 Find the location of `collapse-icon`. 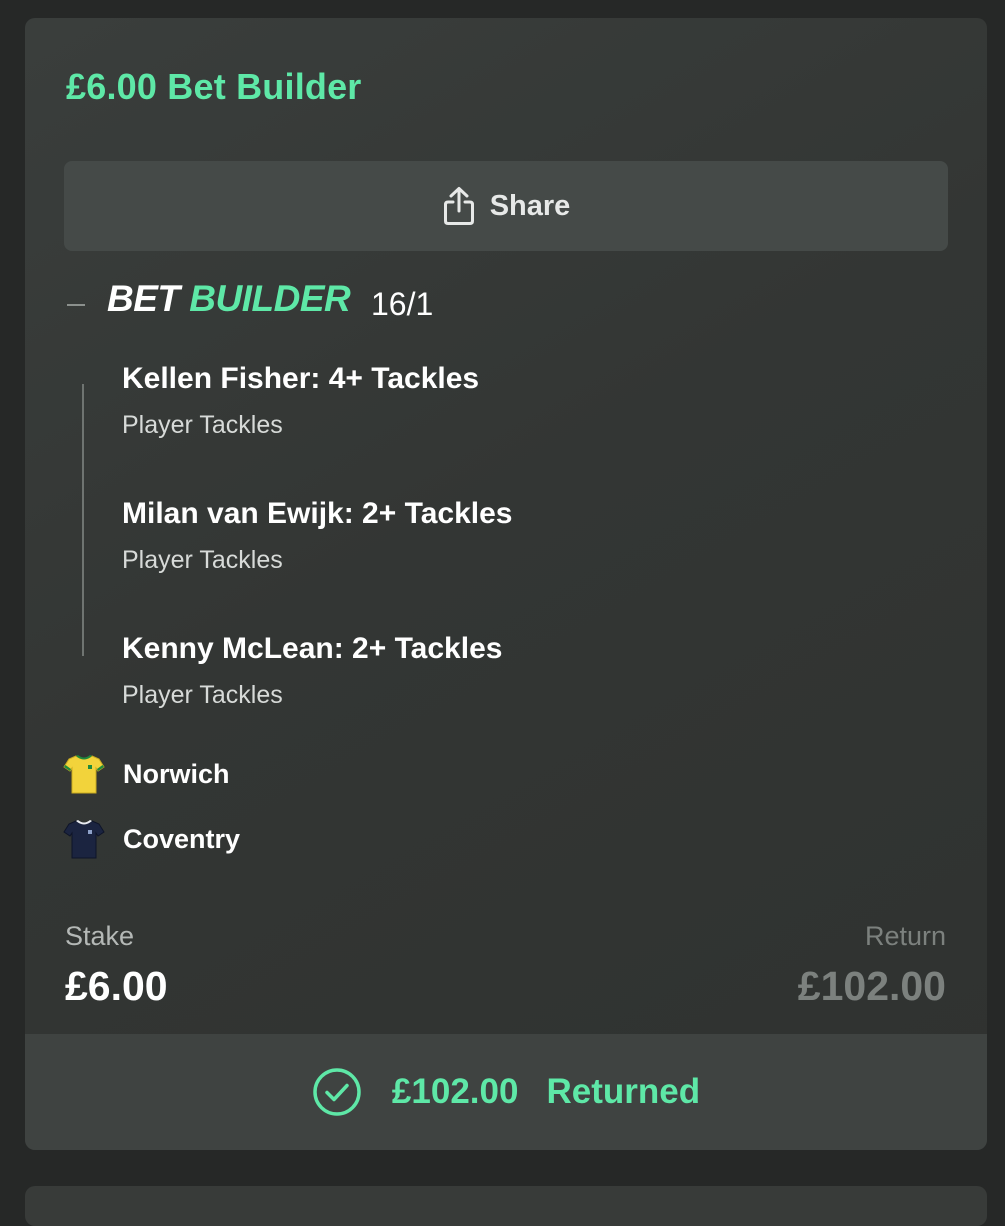

collapse-icon is located at coordinates (76, 305).